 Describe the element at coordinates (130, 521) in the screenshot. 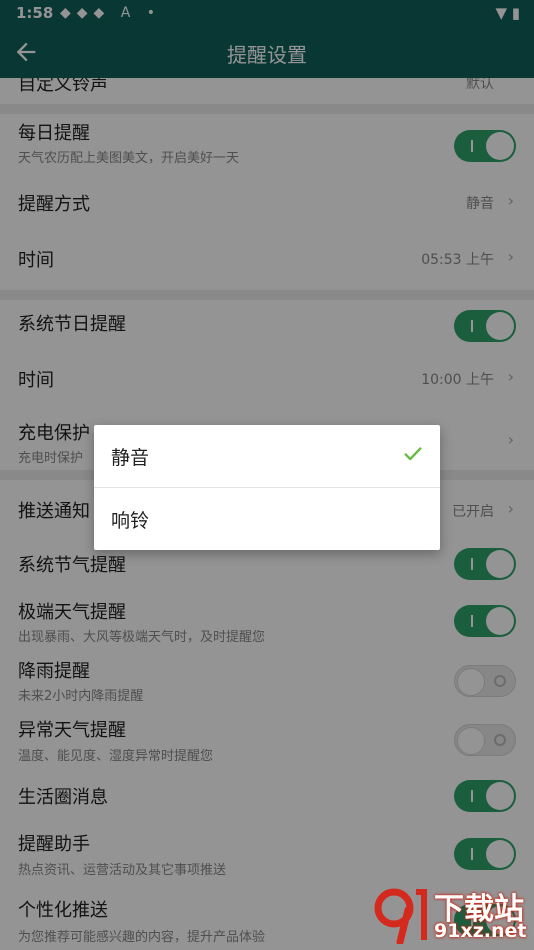

I see `option-label: 响铃` at that location.